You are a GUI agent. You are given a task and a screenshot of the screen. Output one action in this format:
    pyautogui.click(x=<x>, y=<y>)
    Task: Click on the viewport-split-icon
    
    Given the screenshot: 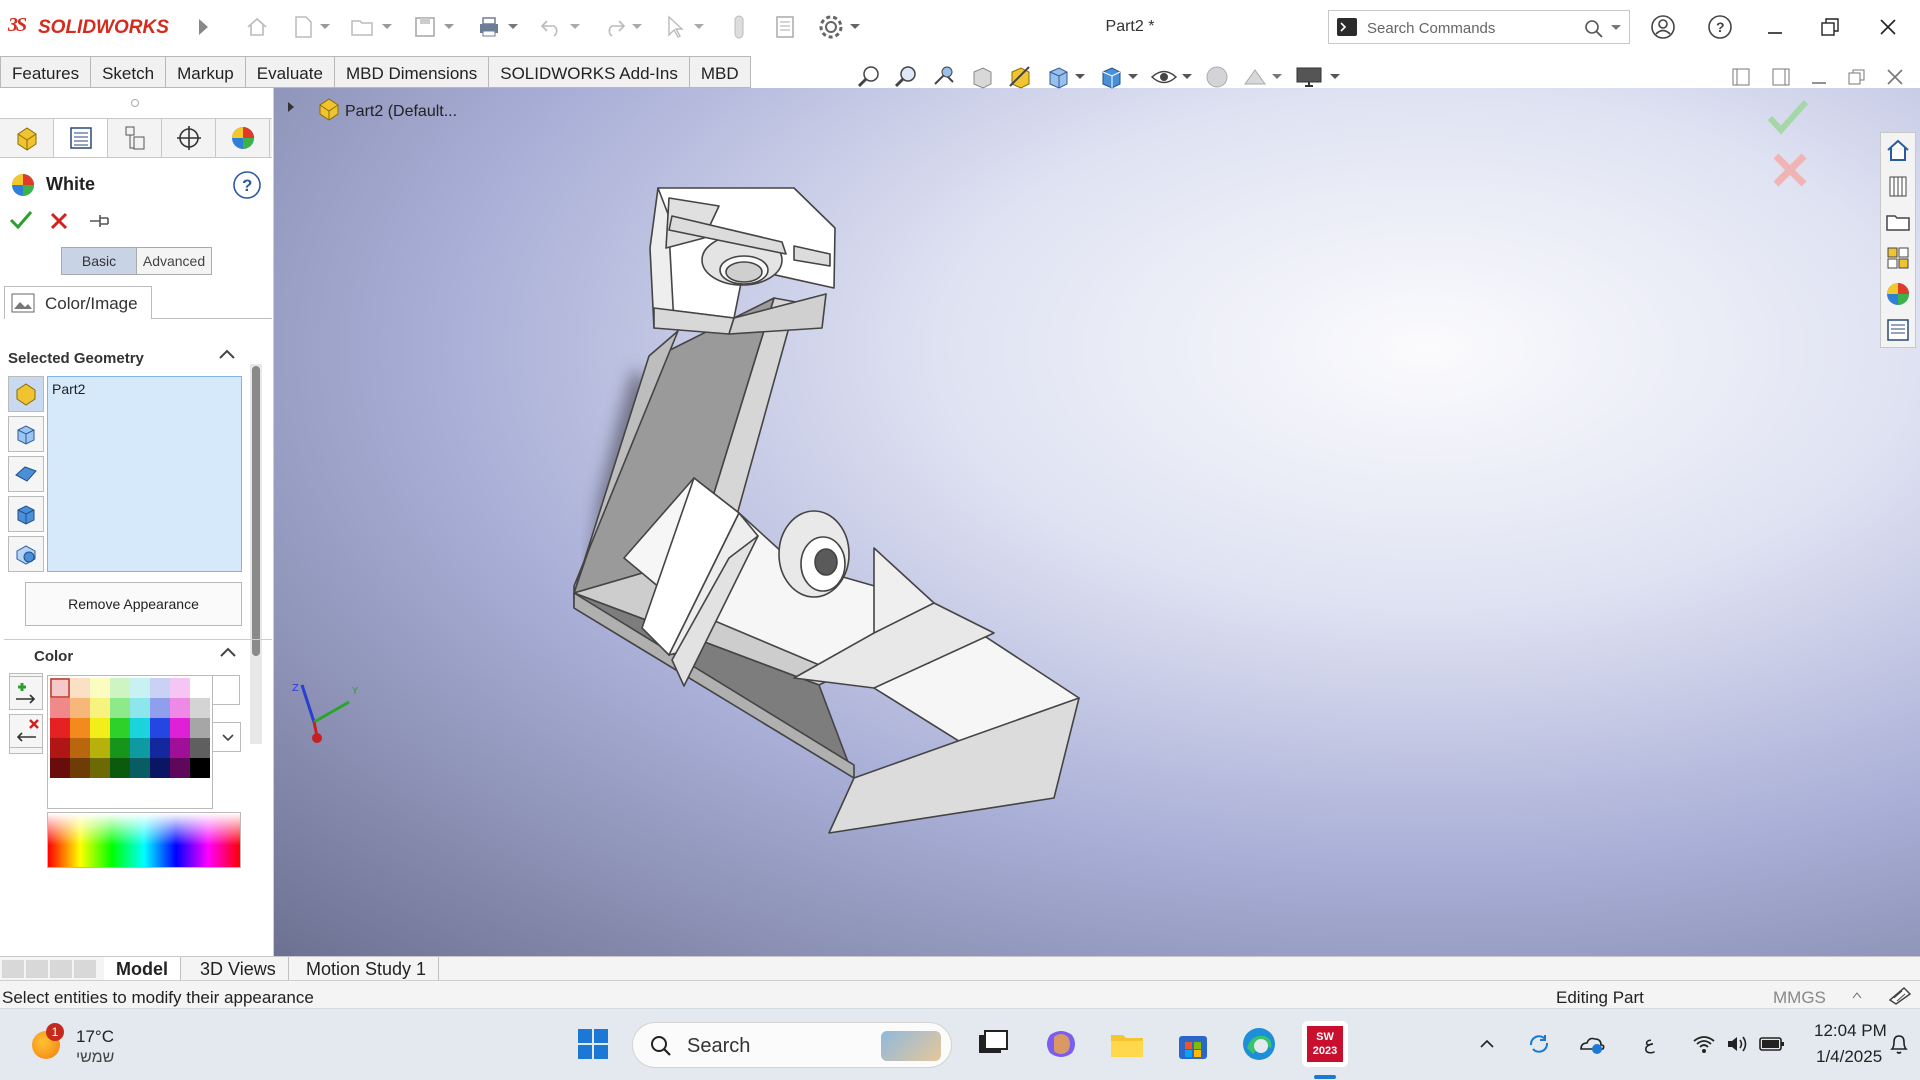 What is the action you would take?
    pyautogui.click(x=1781, y=77)
    